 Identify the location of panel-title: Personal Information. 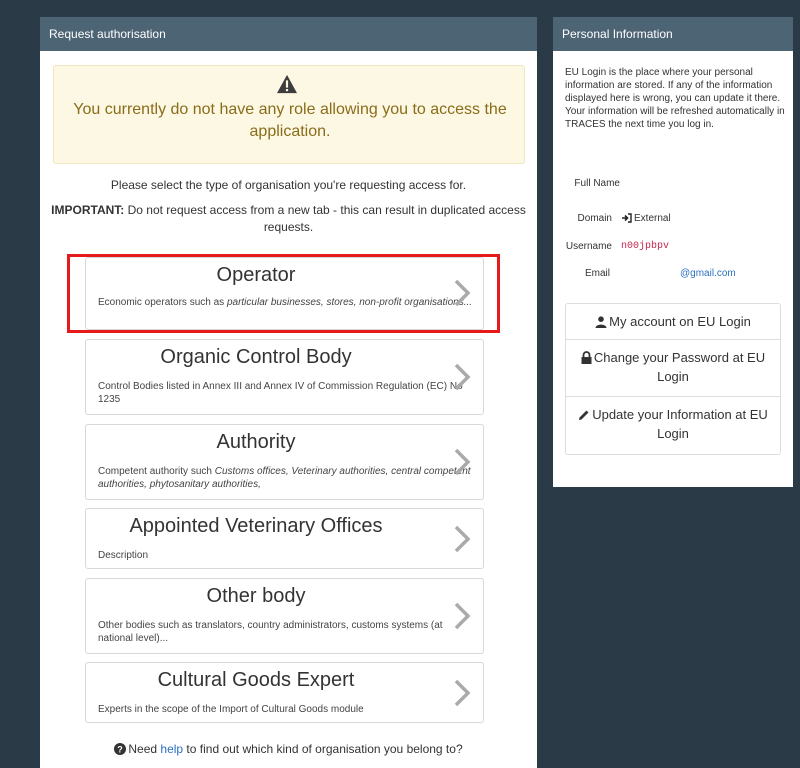
(673, 34).